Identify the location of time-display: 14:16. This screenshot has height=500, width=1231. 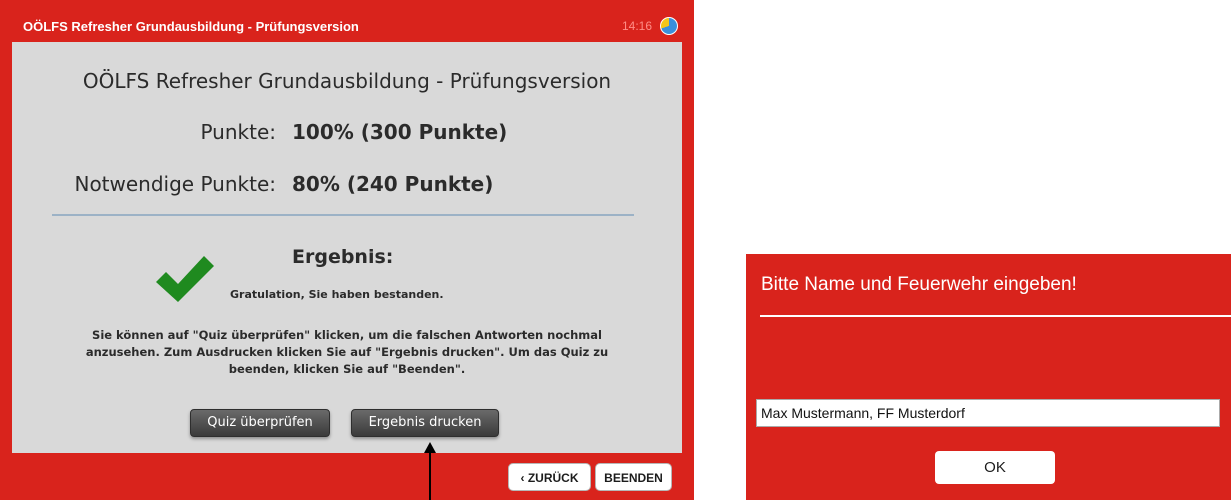
(636, 26).